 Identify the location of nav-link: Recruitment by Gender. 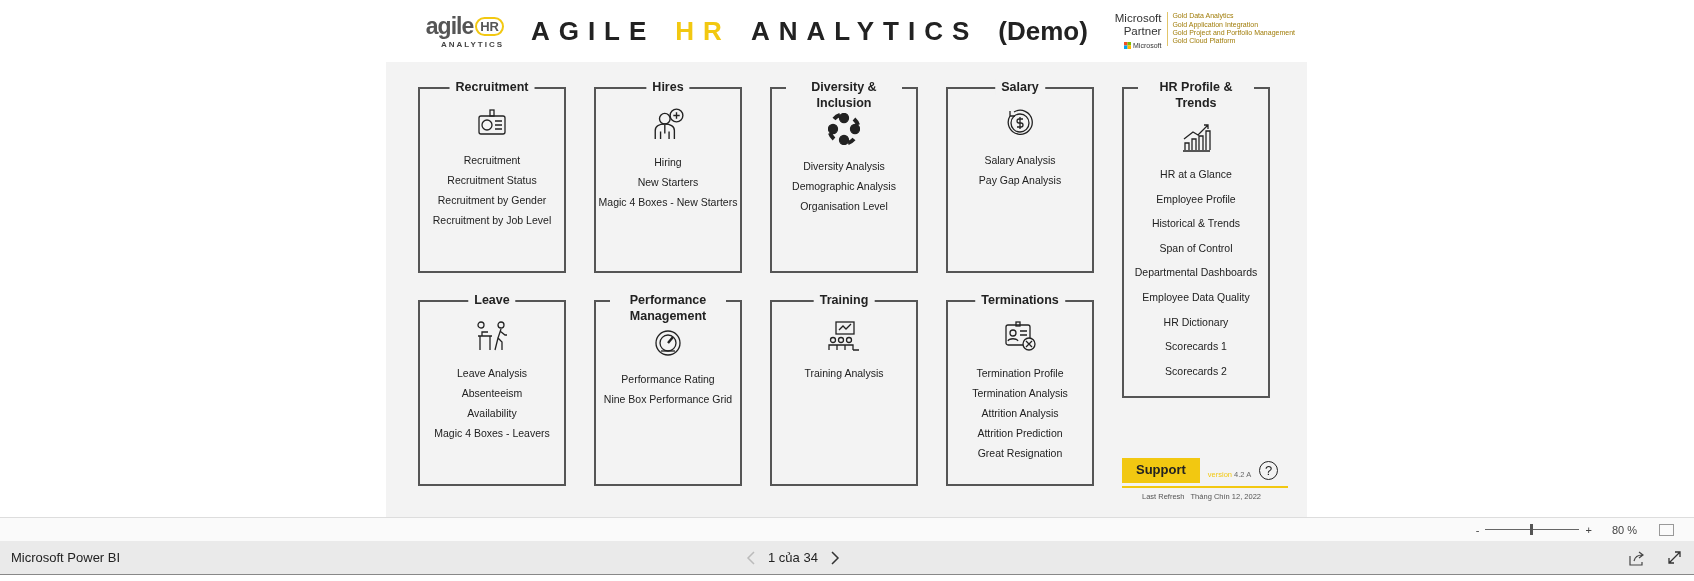
(492, 200).